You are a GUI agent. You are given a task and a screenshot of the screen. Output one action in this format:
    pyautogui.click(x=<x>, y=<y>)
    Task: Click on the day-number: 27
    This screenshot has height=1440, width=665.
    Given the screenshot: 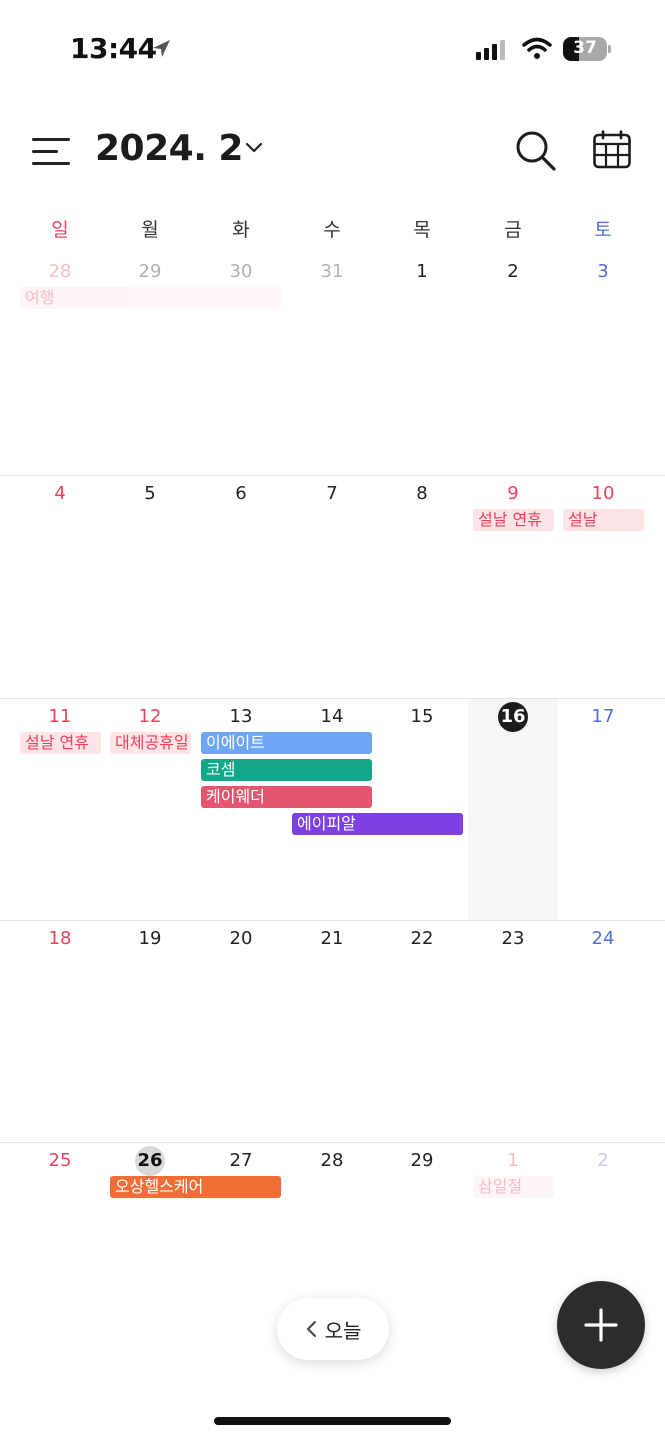 What is the action you would take?
    pyautogui.click(x=241, y=1160)
    